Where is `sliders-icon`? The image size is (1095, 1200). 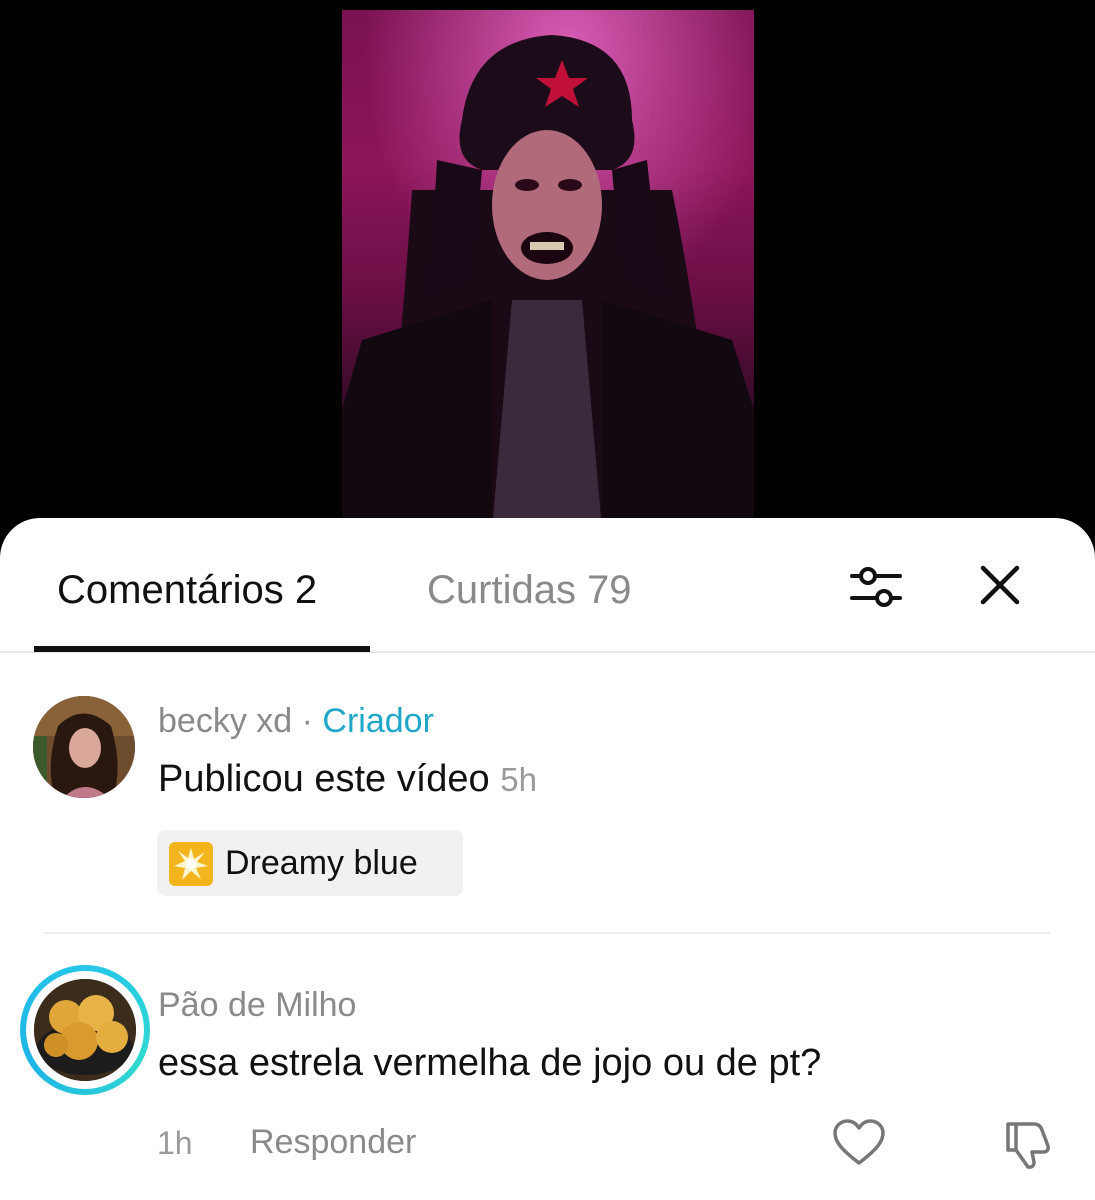
sliders-icon is located at coordinates (876, 588).